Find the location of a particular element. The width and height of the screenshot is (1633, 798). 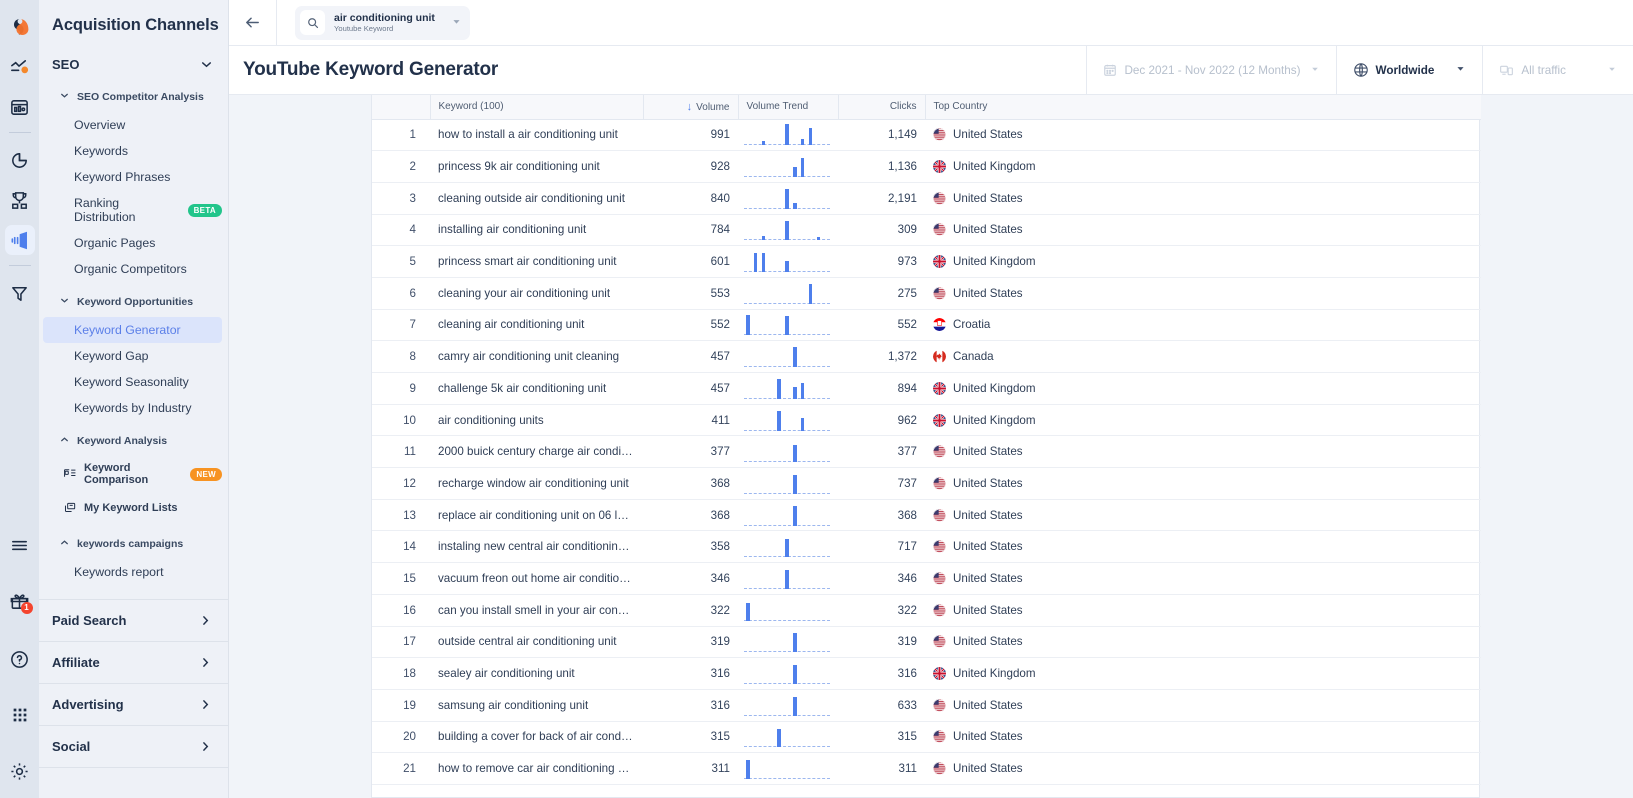

sidebar-group-keywords-campaigns: keywords campaigns is located at coordinates (133, 544).